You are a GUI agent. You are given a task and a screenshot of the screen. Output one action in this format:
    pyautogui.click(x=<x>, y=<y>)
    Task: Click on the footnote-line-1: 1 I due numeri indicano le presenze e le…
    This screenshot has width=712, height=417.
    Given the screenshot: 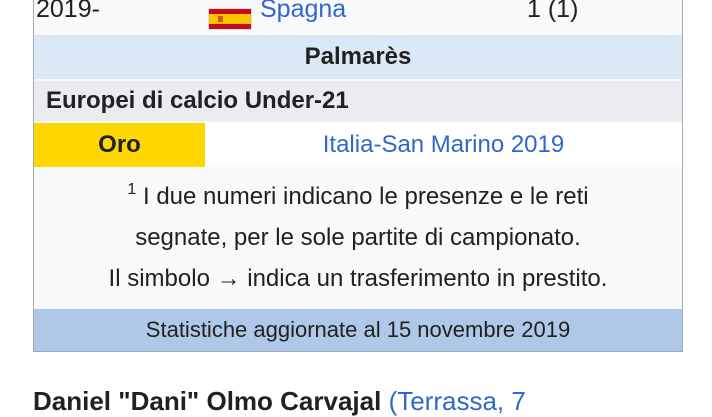 What is the action you would take?
    pyautogui.click(x=358, y=193)
    